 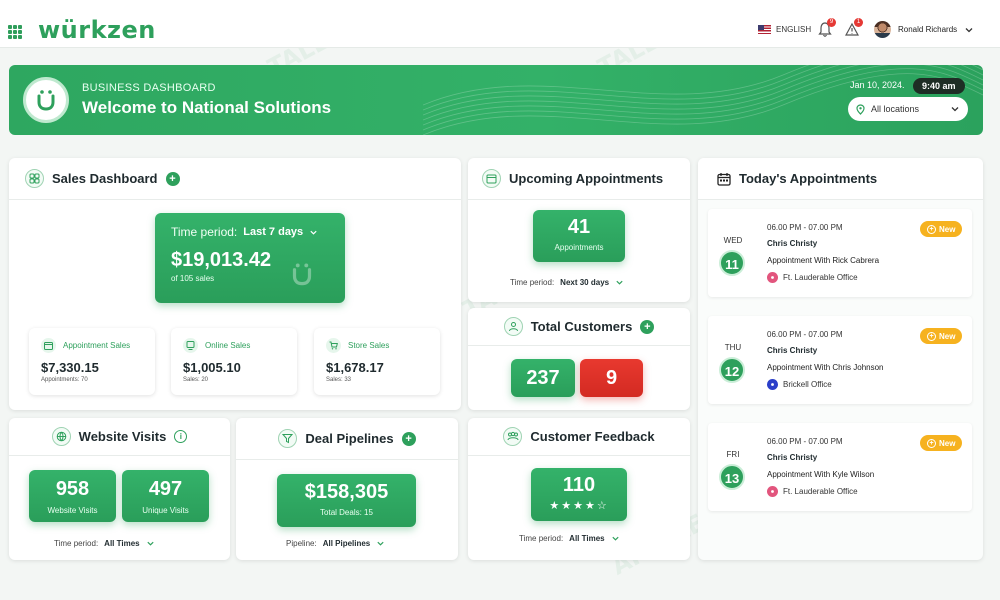 I want to click on customers-new-box: 9, so click(x=611, y=378).